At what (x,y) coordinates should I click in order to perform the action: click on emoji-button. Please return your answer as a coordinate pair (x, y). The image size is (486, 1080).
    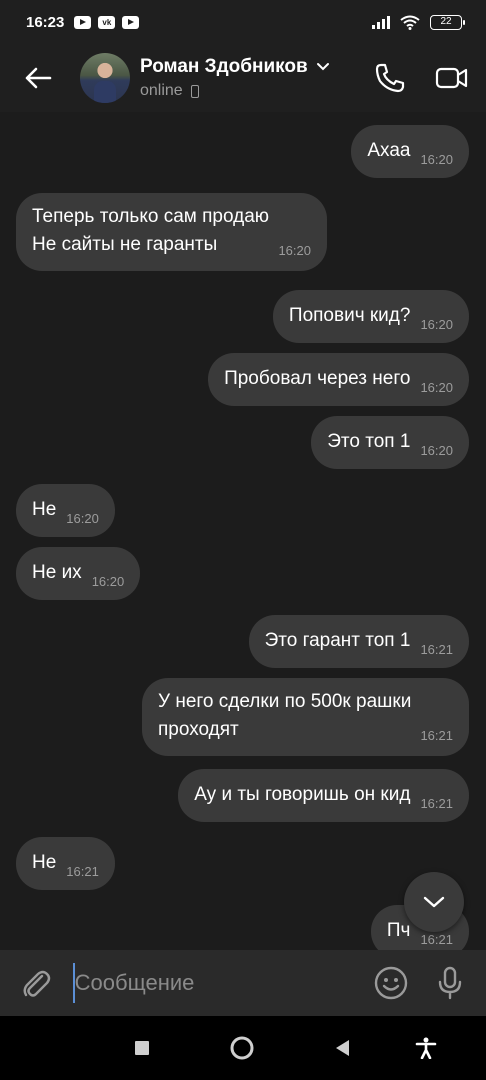
    Looking at the image, I should click on (391, 983).